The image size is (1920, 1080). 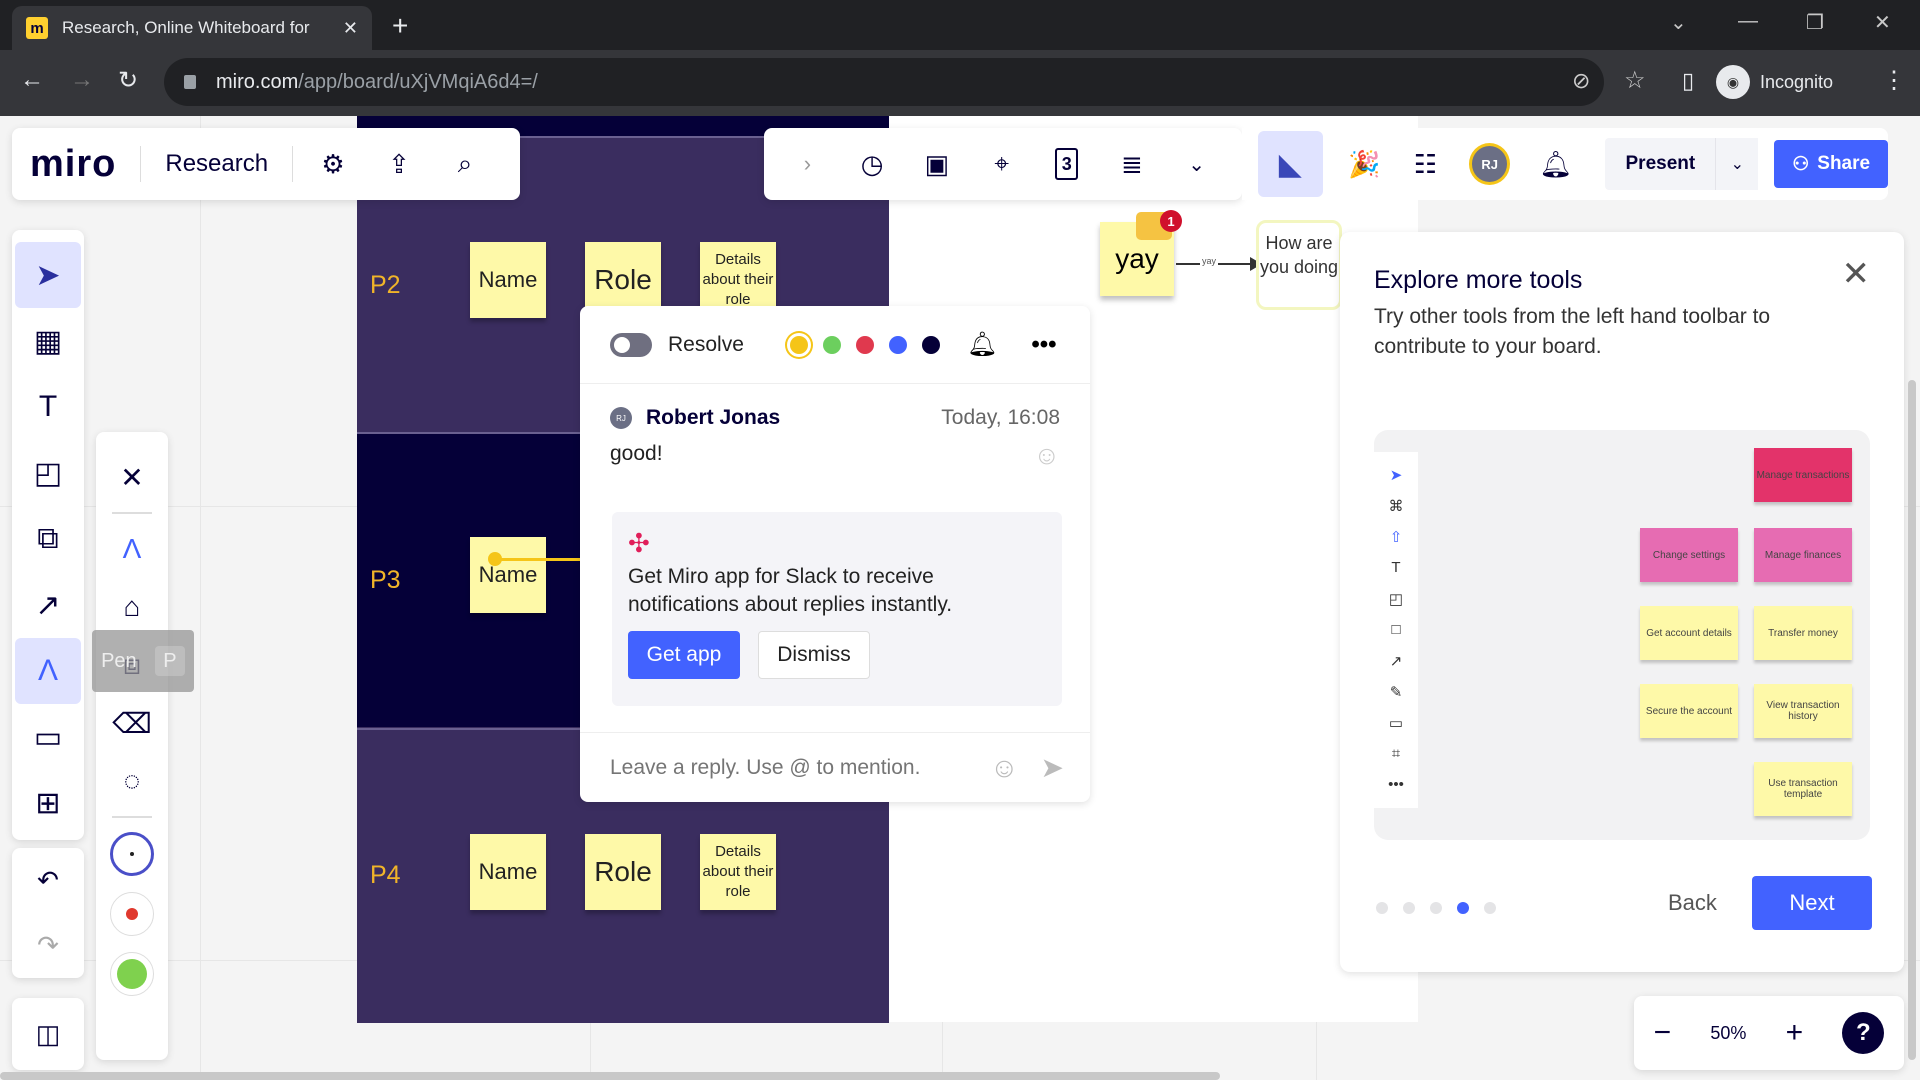 I want to click on zoom-in-icon: +, so click(x=1795, y=1033).